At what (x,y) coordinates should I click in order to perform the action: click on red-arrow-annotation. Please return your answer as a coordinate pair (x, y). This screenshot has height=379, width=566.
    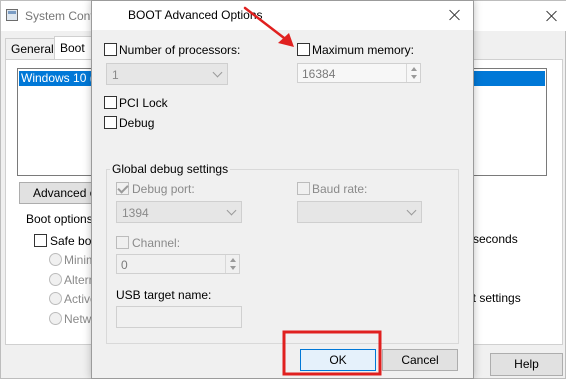
    Looking at the image, I should click on (268, 26).